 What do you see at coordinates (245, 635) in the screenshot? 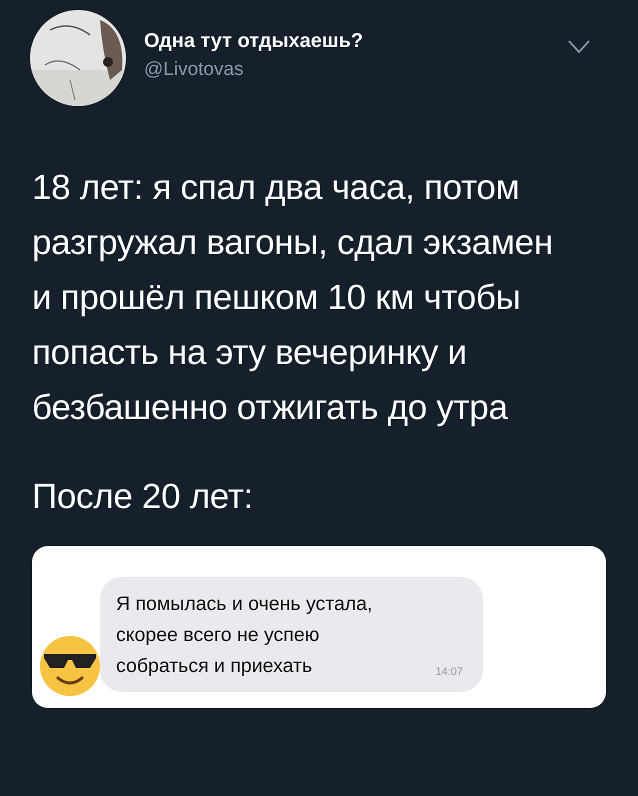
I see `message-text: Я помылась и очень устала, скорее всего не успею собраться и приехать` at bounding box center [245, 635].